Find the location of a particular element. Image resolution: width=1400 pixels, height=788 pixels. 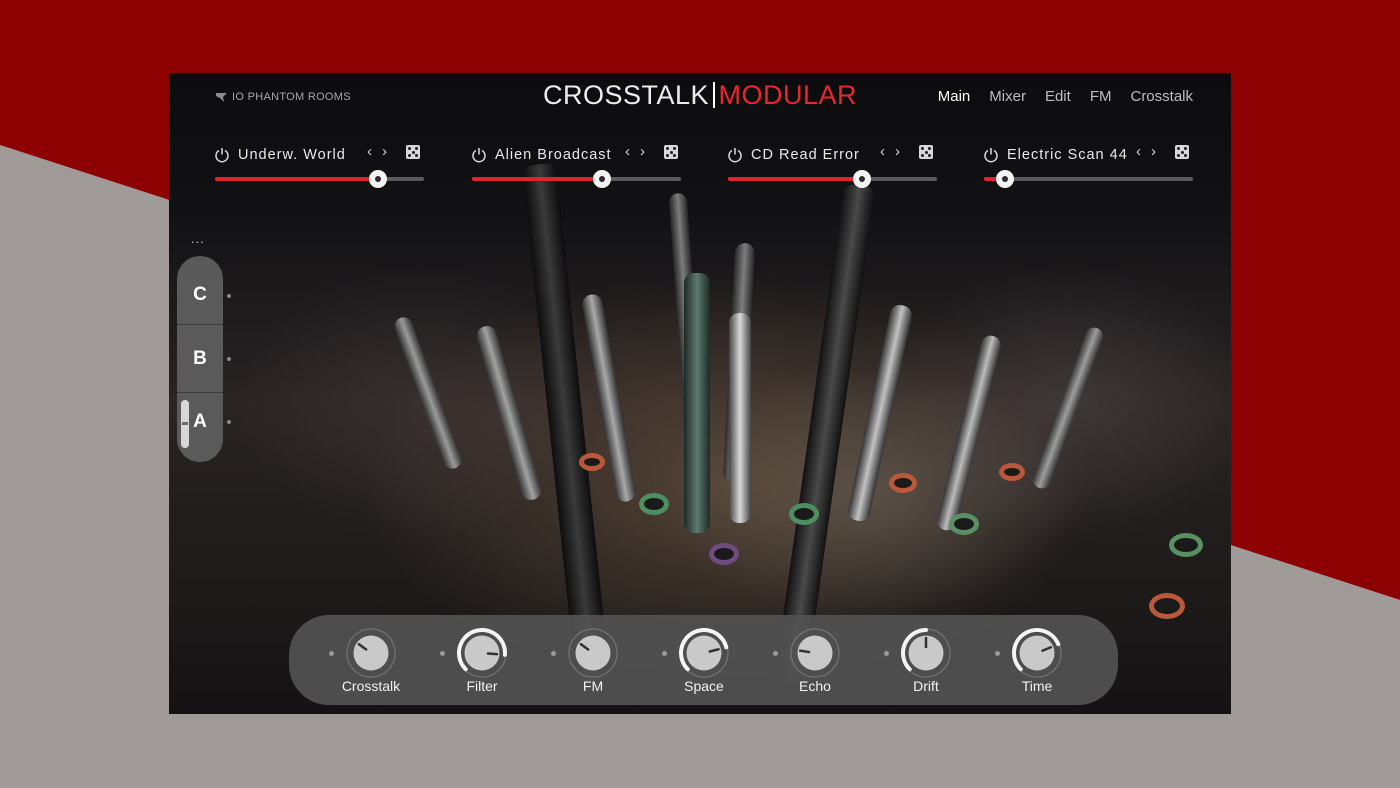

title-modular: MODULAR is located at coordinates (788, 95).